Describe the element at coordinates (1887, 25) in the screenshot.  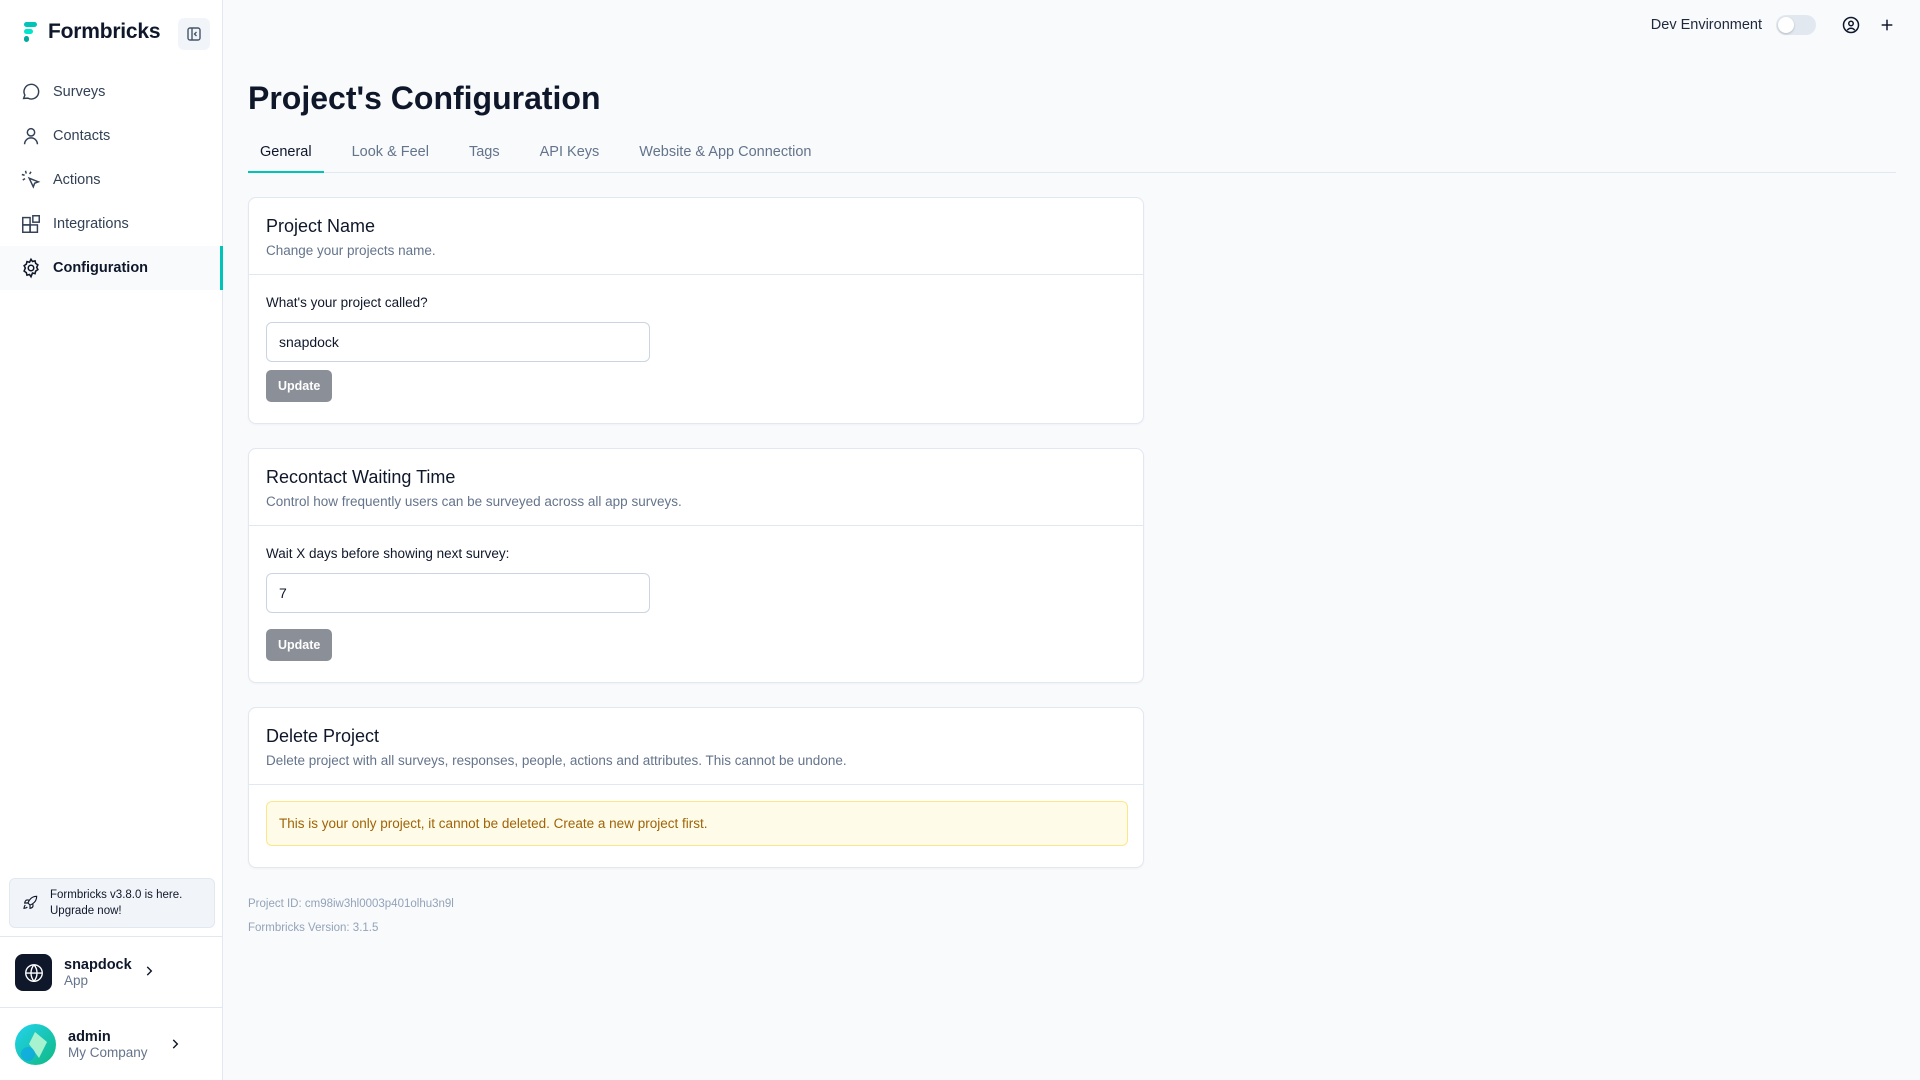
I see `plus-icon` at that location.